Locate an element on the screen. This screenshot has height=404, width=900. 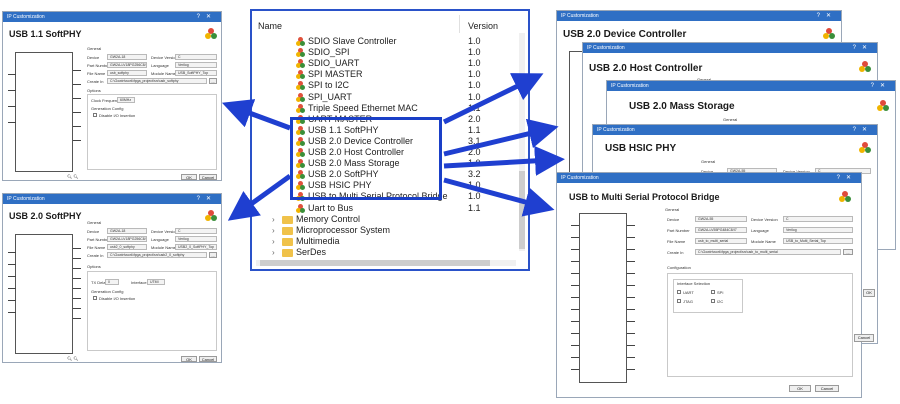
pointer-arrows is located at coordinates (393, 147).